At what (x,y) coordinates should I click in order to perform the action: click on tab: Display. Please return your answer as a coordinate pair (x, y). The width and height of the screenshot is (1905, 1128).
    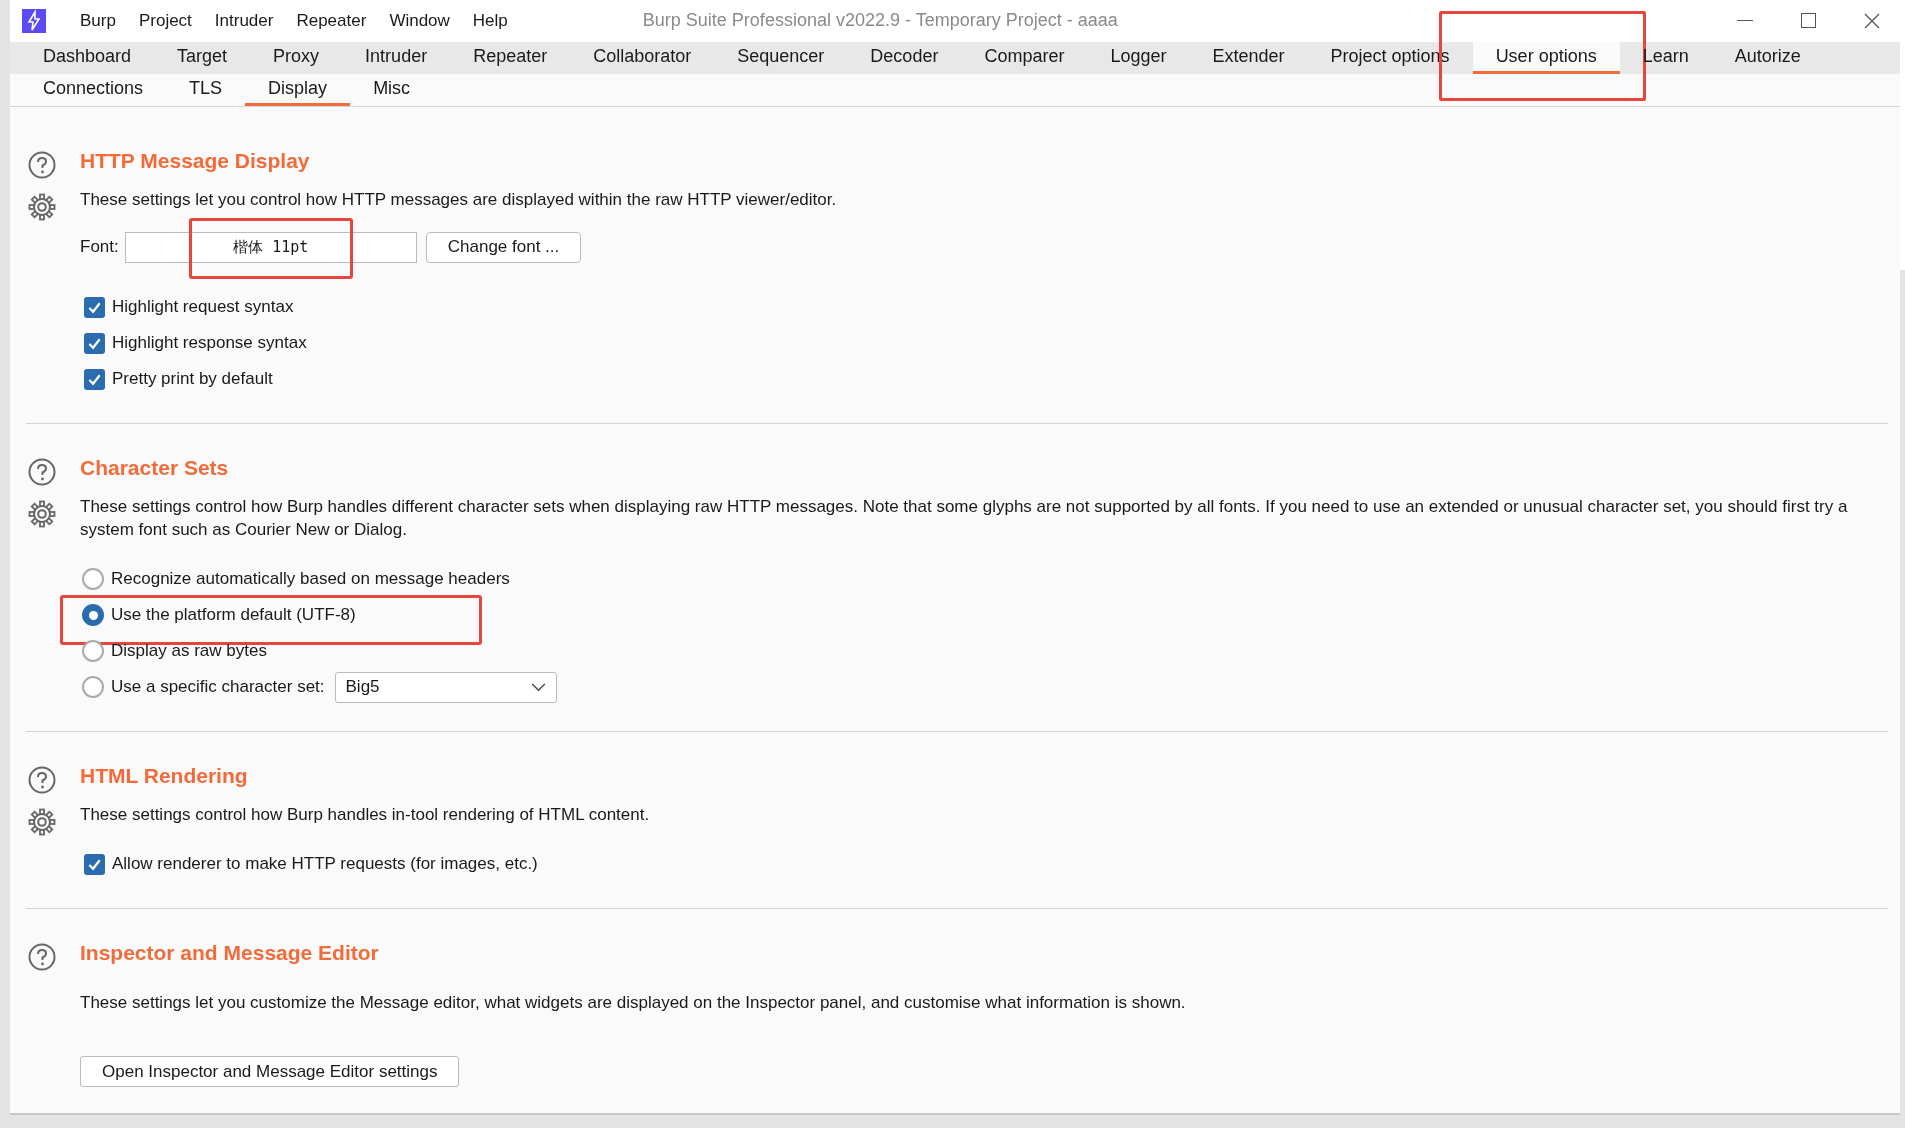
    Looking at the image, I should click on (298, 90).